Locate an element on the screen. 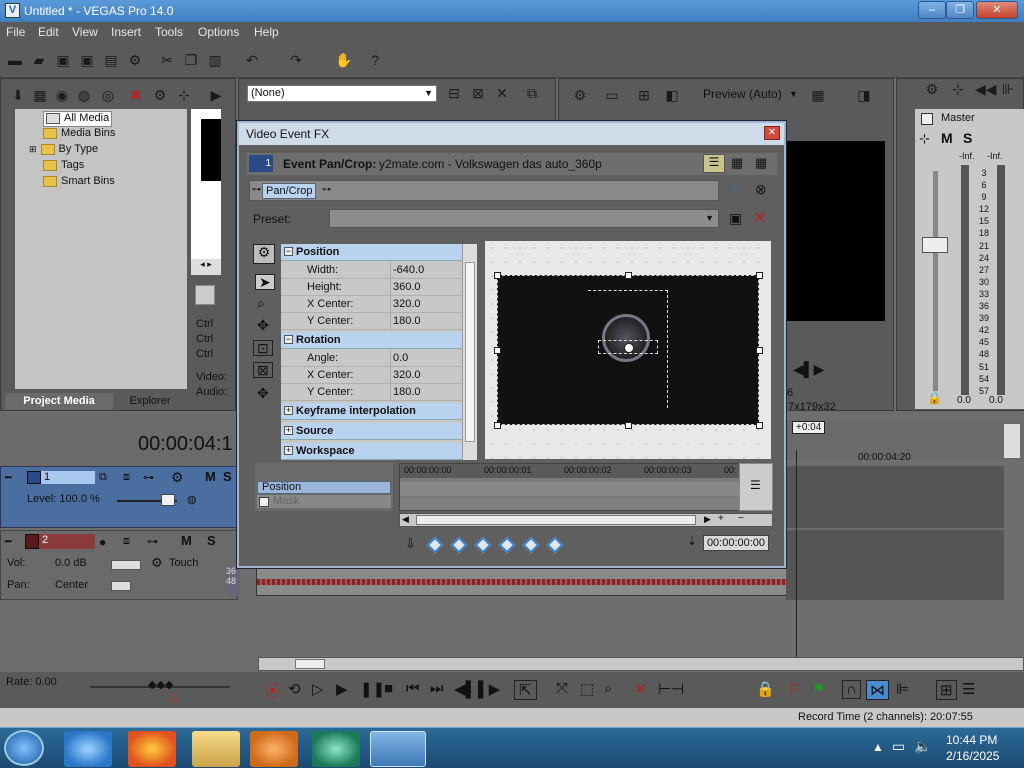 The height and width of the screenshot is (768, 1024). loop-icon: ⟲ is located at coordinates (294, 689).